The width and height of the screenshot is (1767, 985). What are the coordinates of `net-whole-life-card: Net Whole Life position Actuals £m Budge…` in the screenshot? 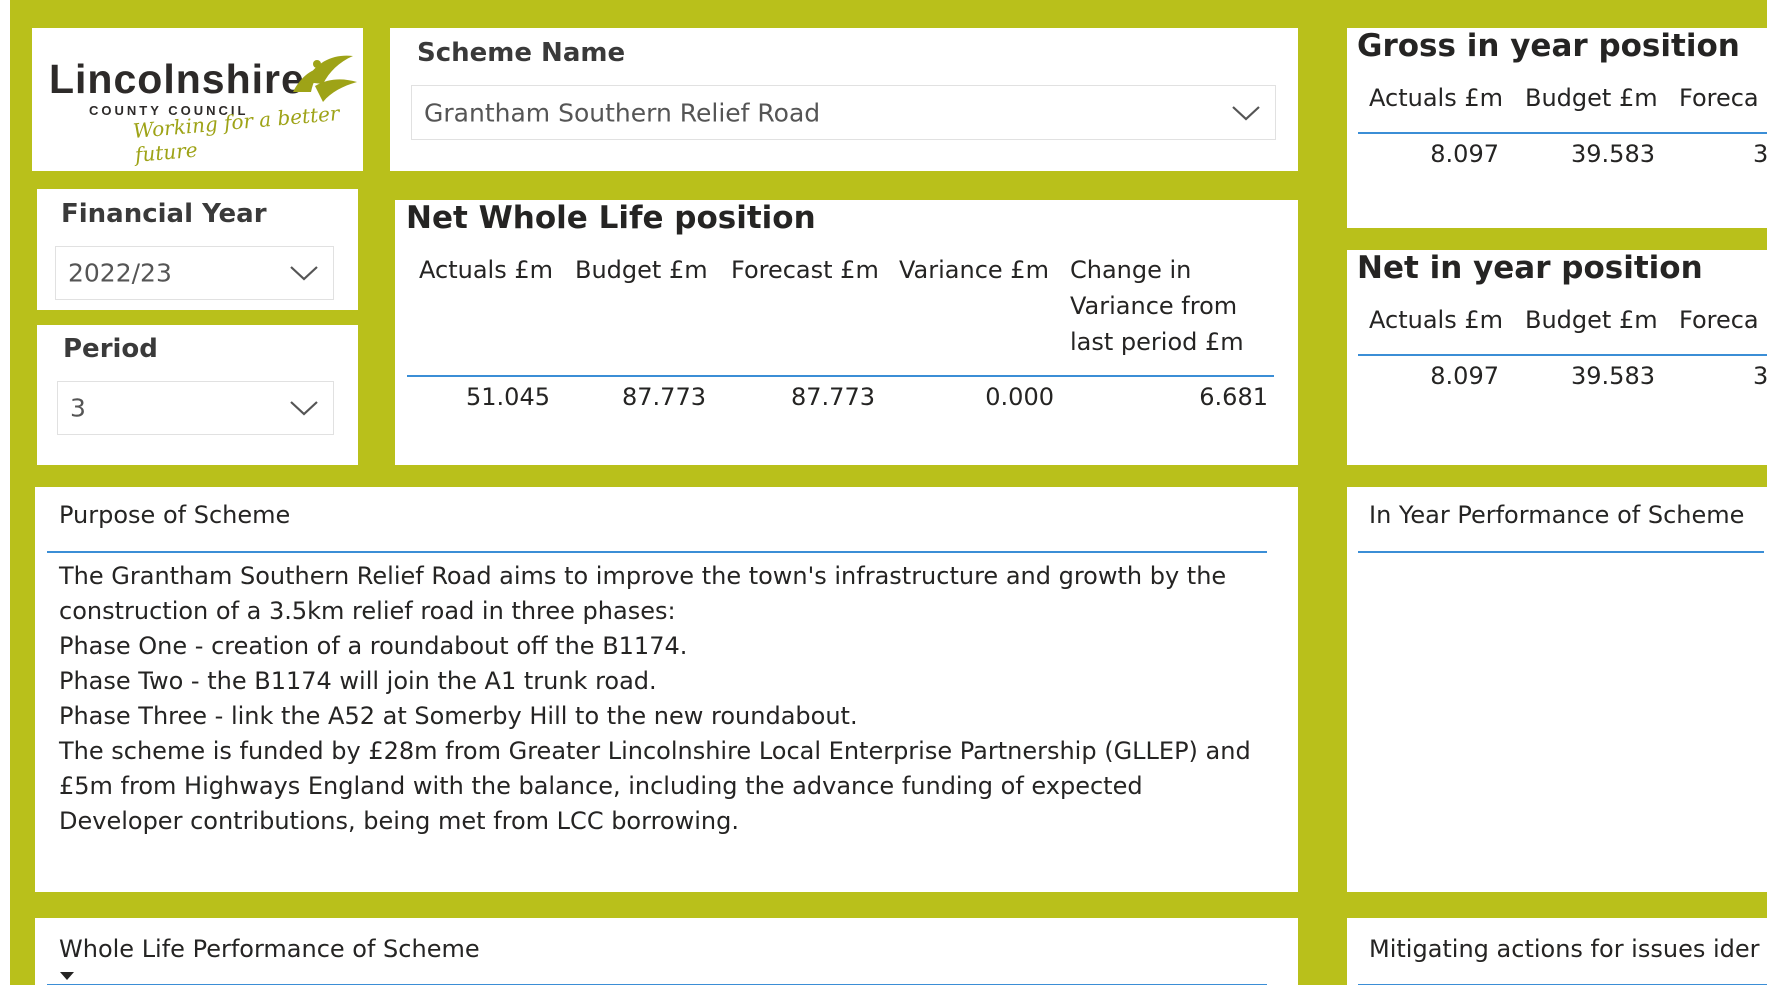 It's located at (846, 332).